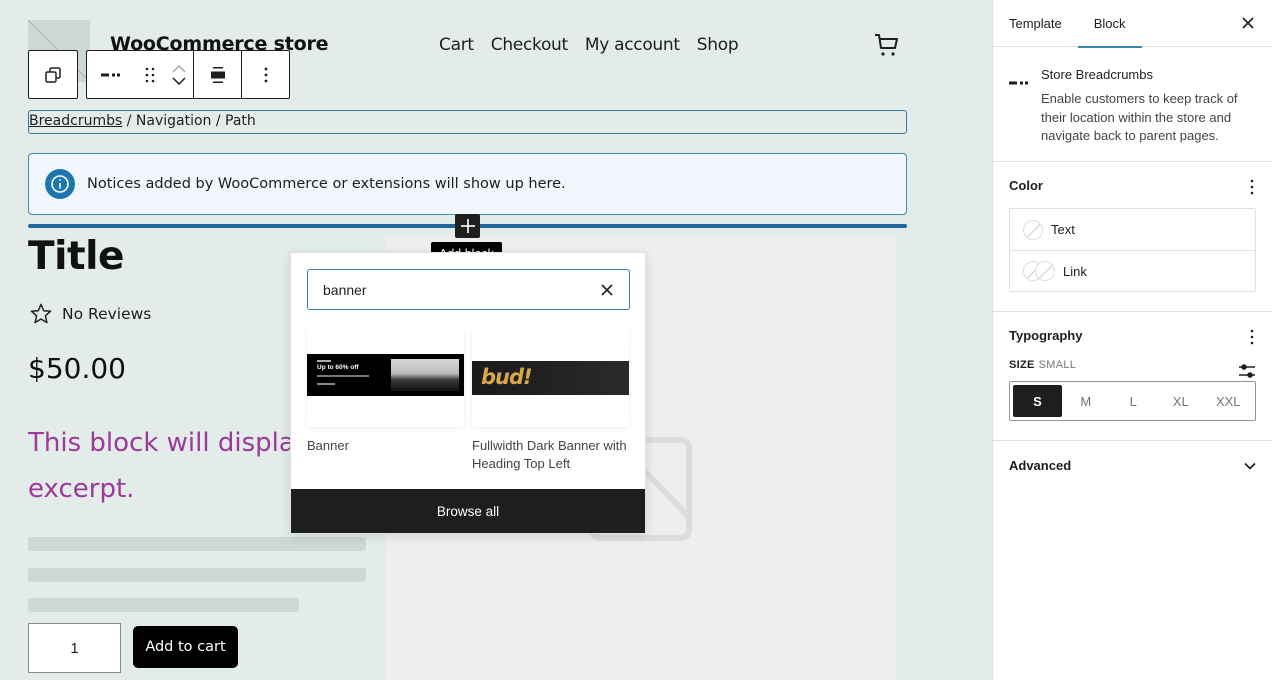  I want to click on mini-cart-button, so click(886, 45).